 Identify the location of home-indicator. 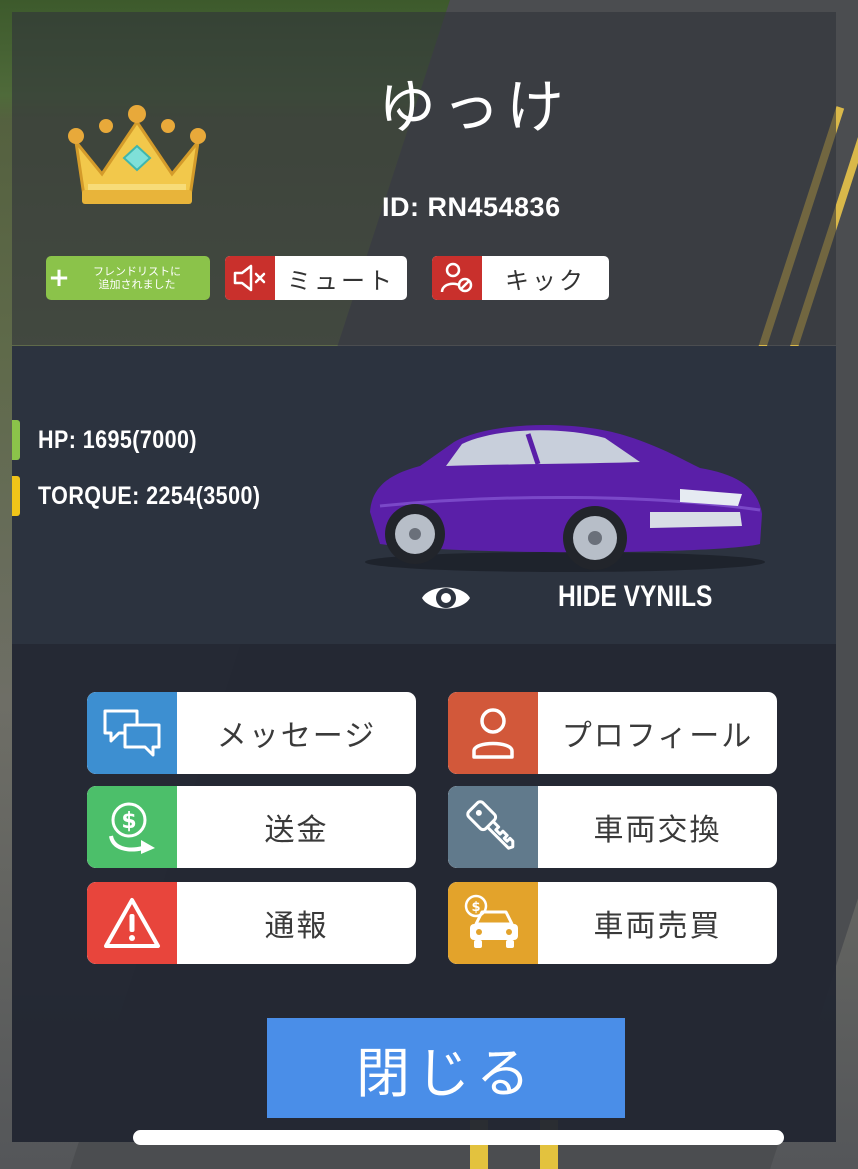
(458, 1137).